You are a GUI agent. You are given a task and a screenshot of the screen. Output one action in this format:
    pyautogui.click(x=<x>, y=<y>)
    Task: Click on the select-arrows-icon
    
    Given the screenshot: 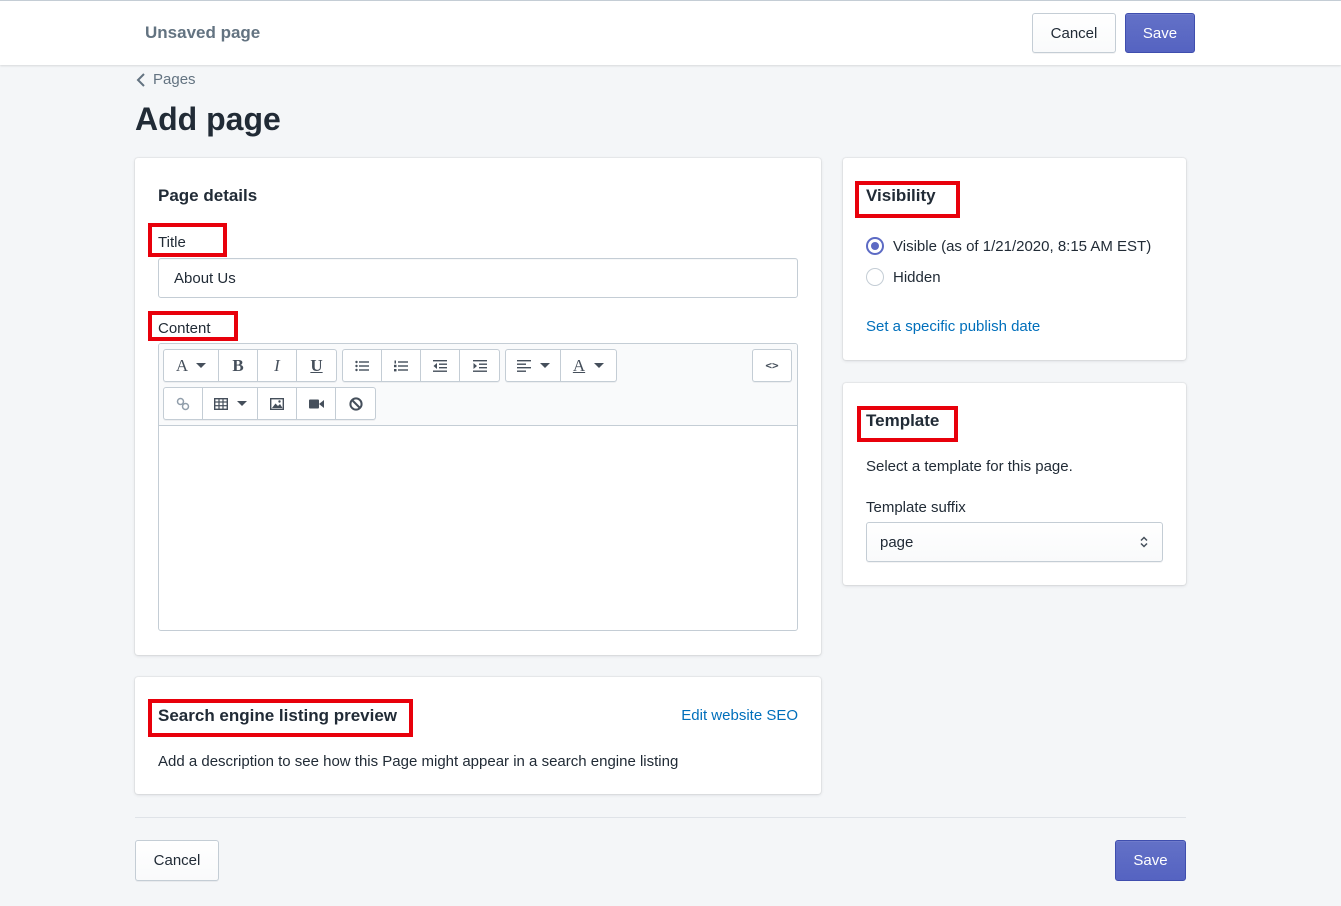 What is the action you would take?
    pyautogui.click(x=1144, y=542)
    